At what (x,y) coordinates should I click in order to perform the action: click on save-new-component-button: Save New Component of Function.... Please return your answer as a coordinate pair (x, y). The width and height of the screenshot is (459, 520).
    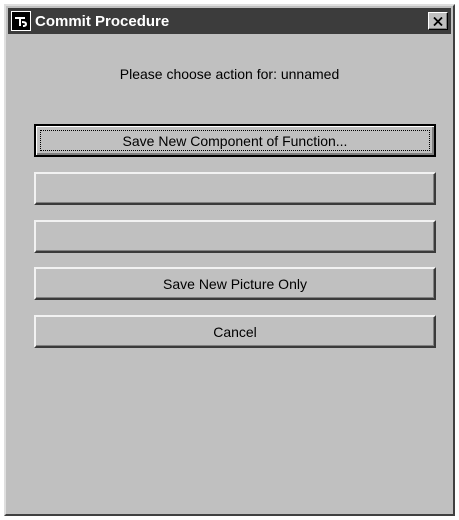
    Looking at the image, I should click on (235, 140).